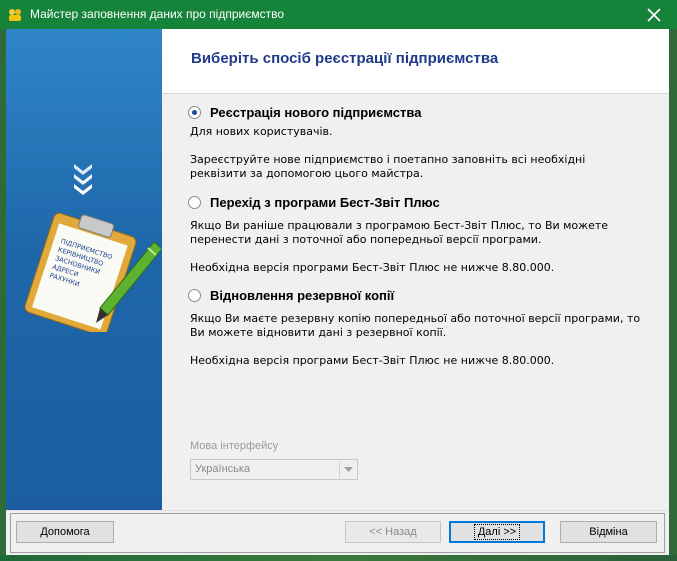 The width and height of the screenshot is (677, 561). What do you see at coordinates (15, 14) in the screenshot?
I see `app-icon` at bounding box center [15, 14].